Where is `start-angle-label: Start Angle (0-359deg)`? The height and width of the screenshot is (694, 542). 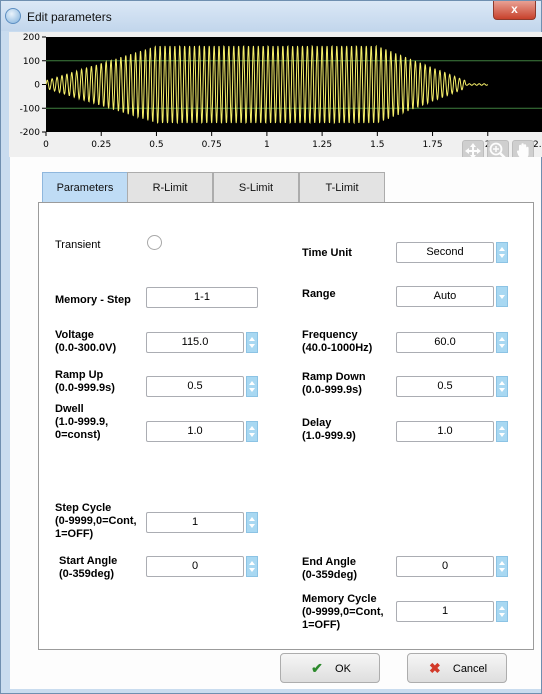 start-angle-label: Start Angle (0-359deg) is located at coordinates (88, 567).